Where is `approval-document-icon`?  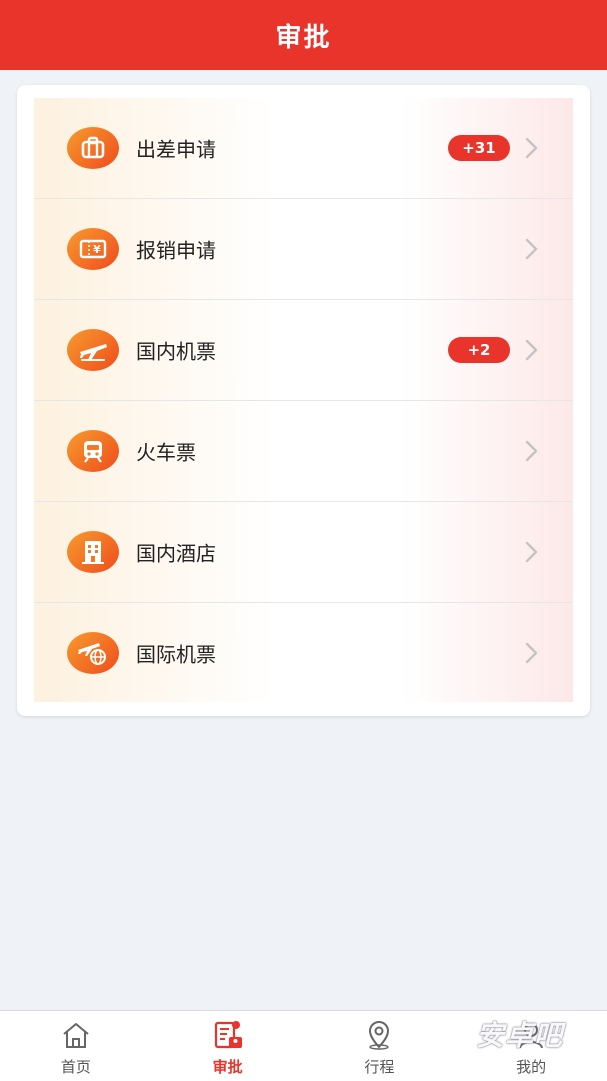 approval-document-icon is located at coordinates (228, 1035).